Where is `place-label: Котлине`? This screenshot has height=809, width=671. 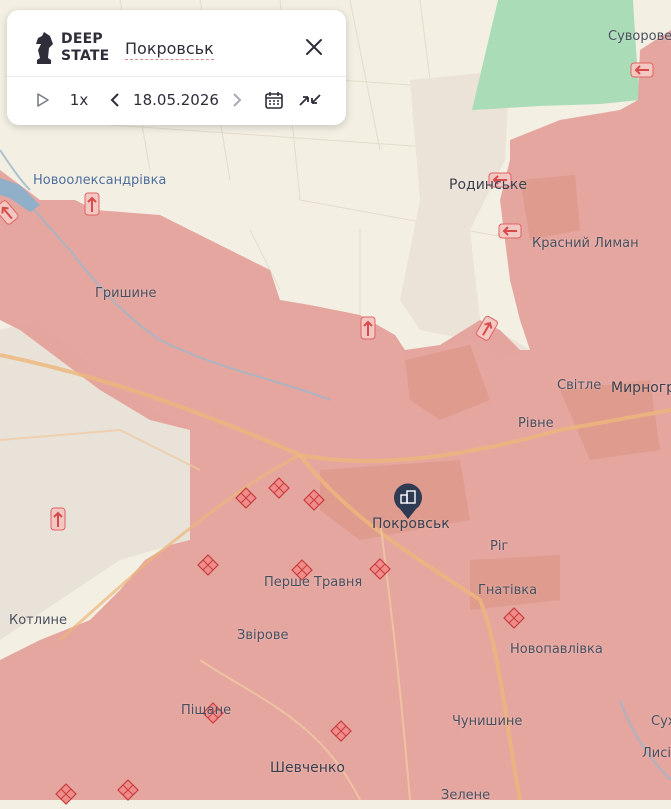
place-label: Котлине is located at coordinates (38, 620).